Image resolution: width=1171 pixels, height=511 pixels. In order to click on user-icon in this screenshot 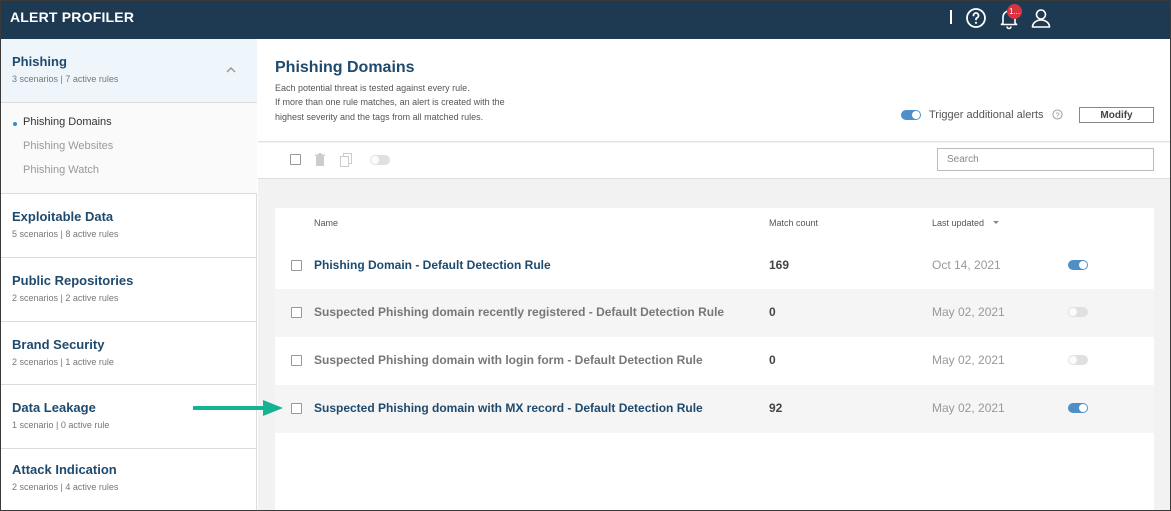, I will do `click(1041, 18)`.